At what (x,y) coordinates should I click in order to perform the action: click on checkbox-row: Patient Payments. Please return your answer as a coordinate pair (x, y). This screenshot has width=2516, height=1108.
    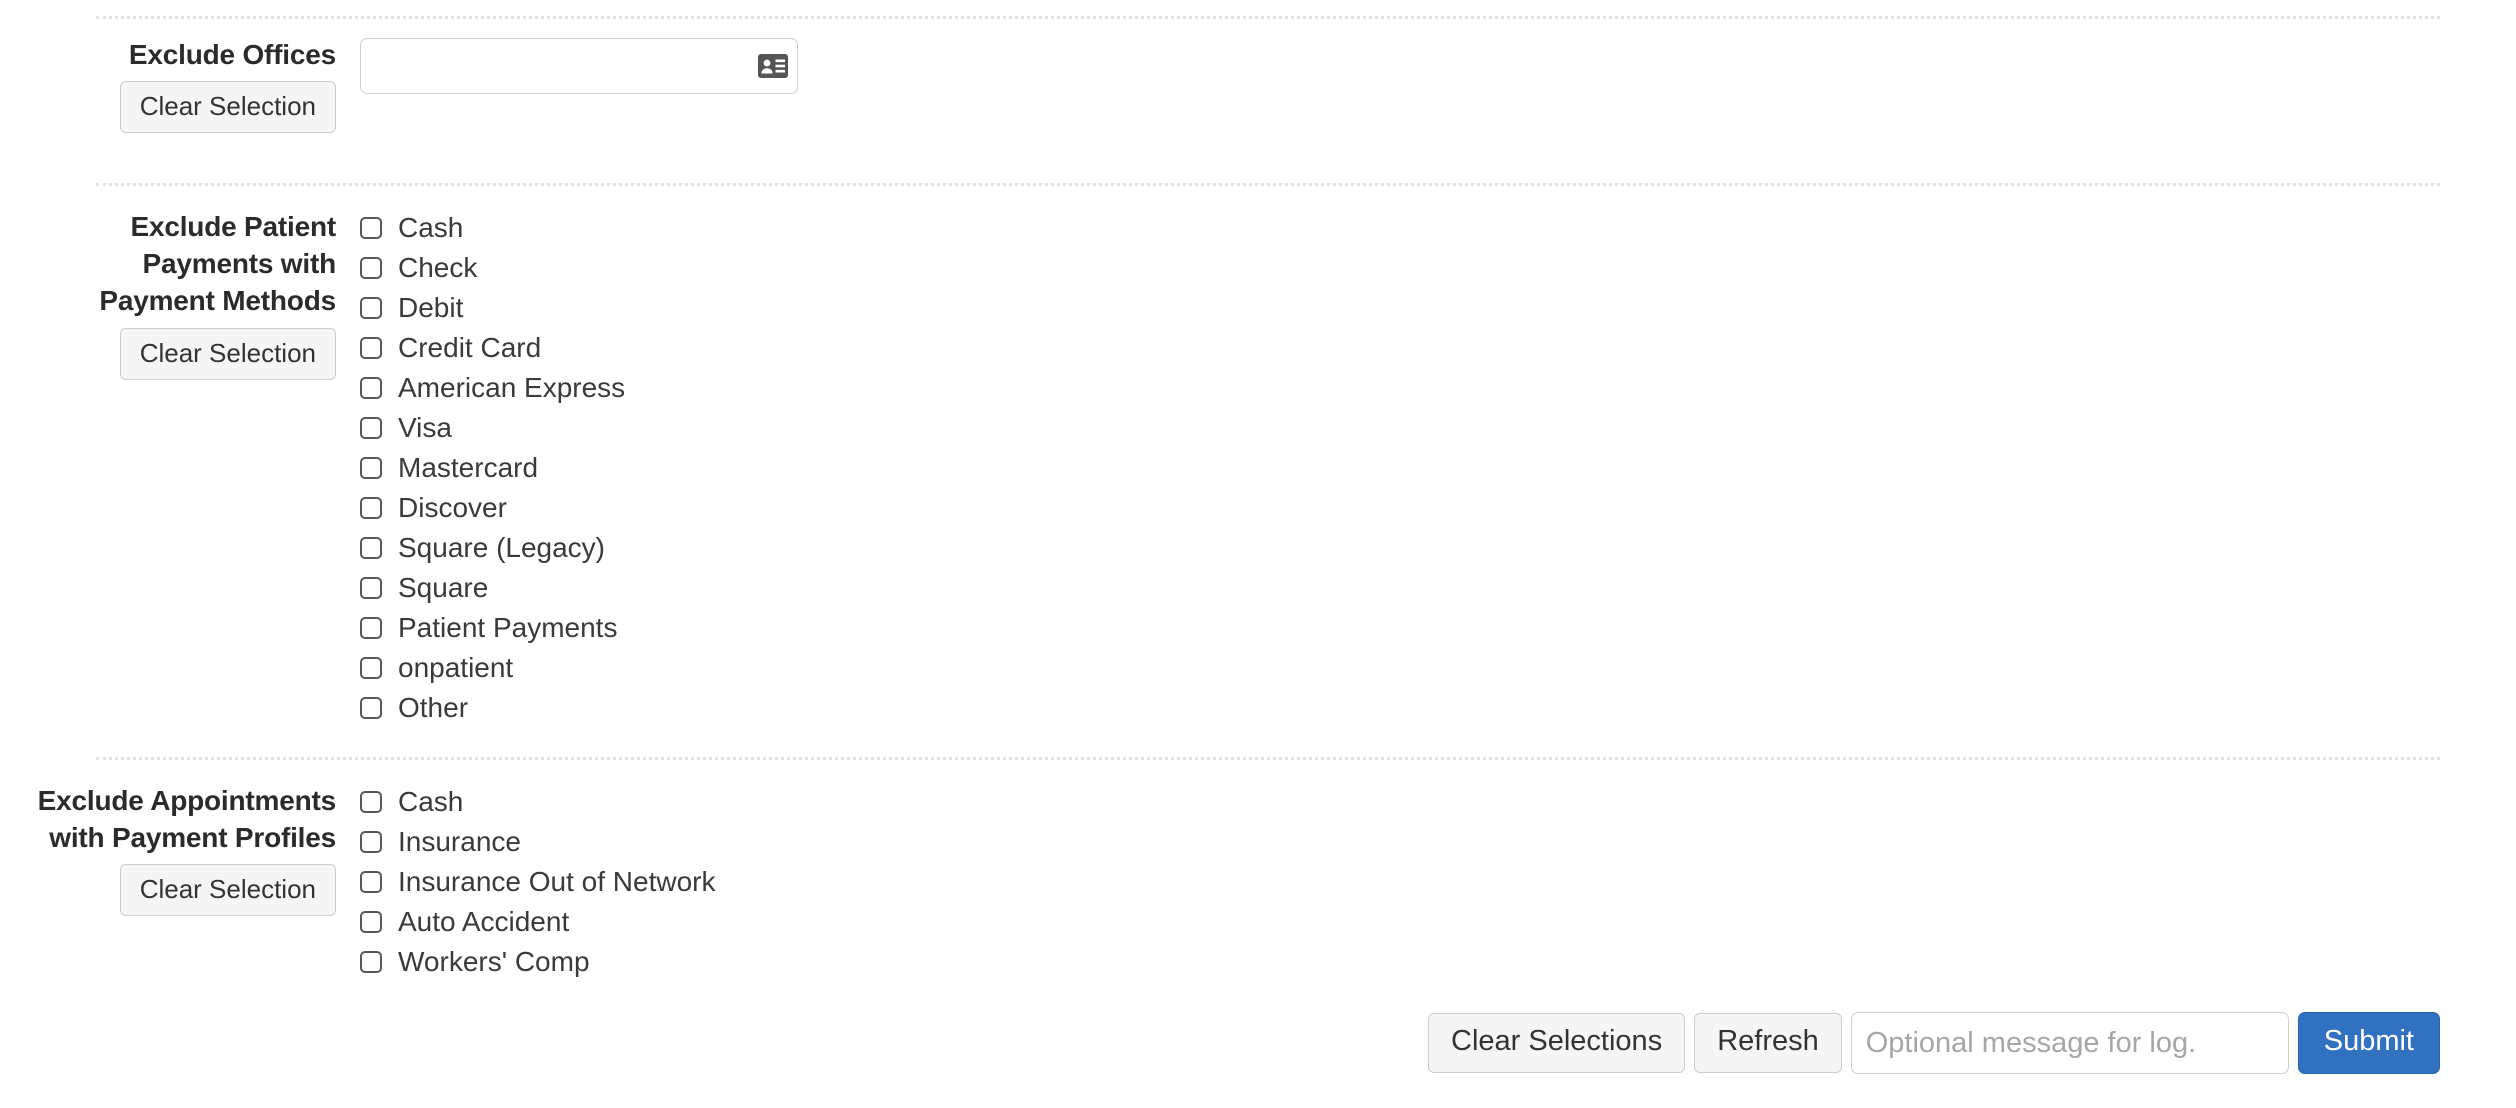
    Looking at the image, I should click on (492, 628).